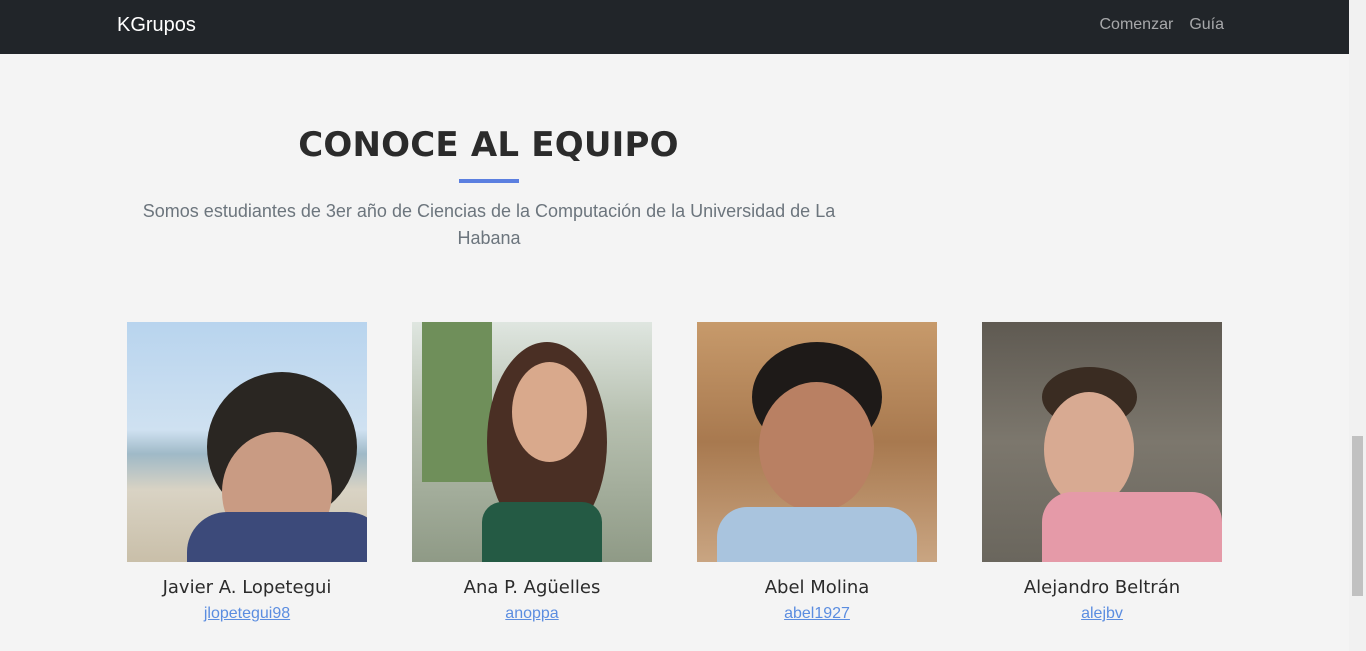 Image resolution: width=1366 pixels, height=651 pixels. What do you see at coordinates (247, 587) in the screenshot?
I see `member-name: Javier A. Lopetegui` at bounding box center [247, 587].